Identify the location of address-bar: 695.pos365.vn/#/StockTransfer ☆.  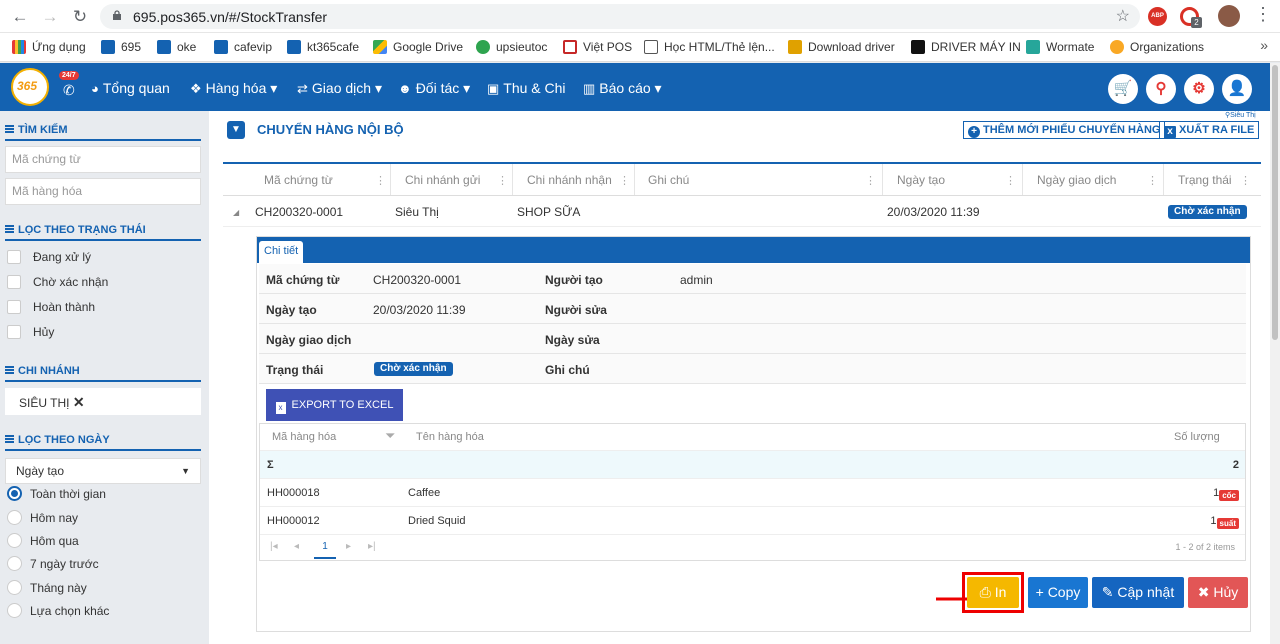
(620, 16).